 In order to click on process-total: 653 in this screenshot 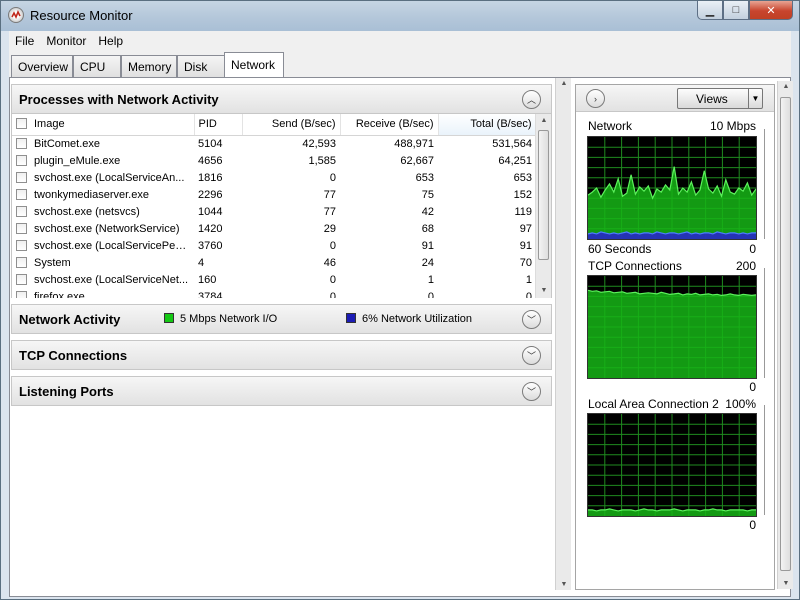, I will do `click(522, 177)`.